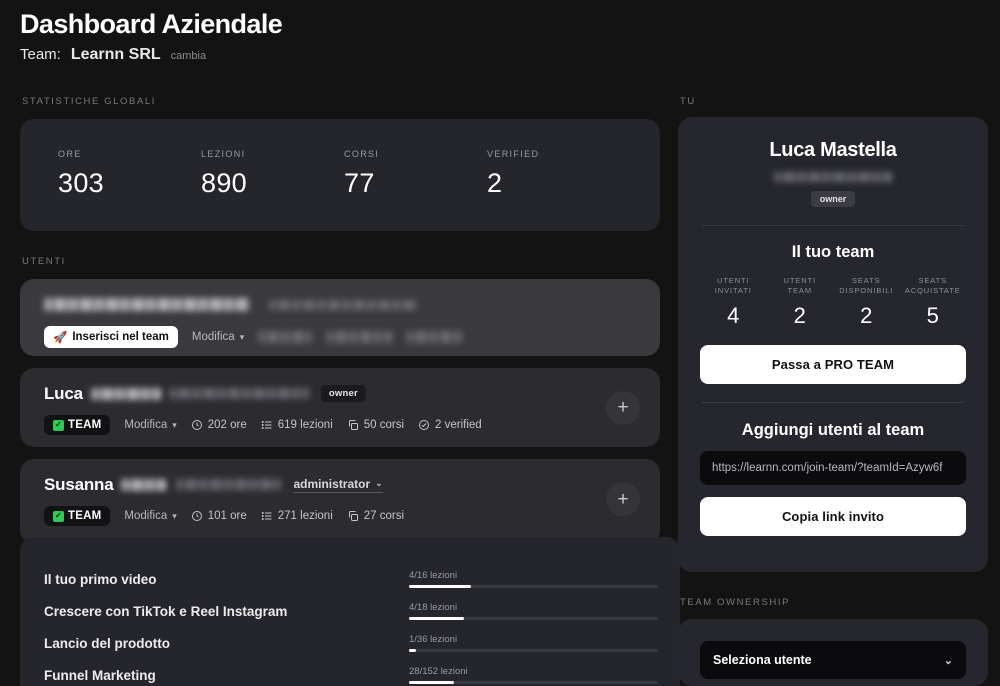  Describe the element at coordinates (60, 338) in the screenshot. I see `rocket-icon: 🚀` at that location.